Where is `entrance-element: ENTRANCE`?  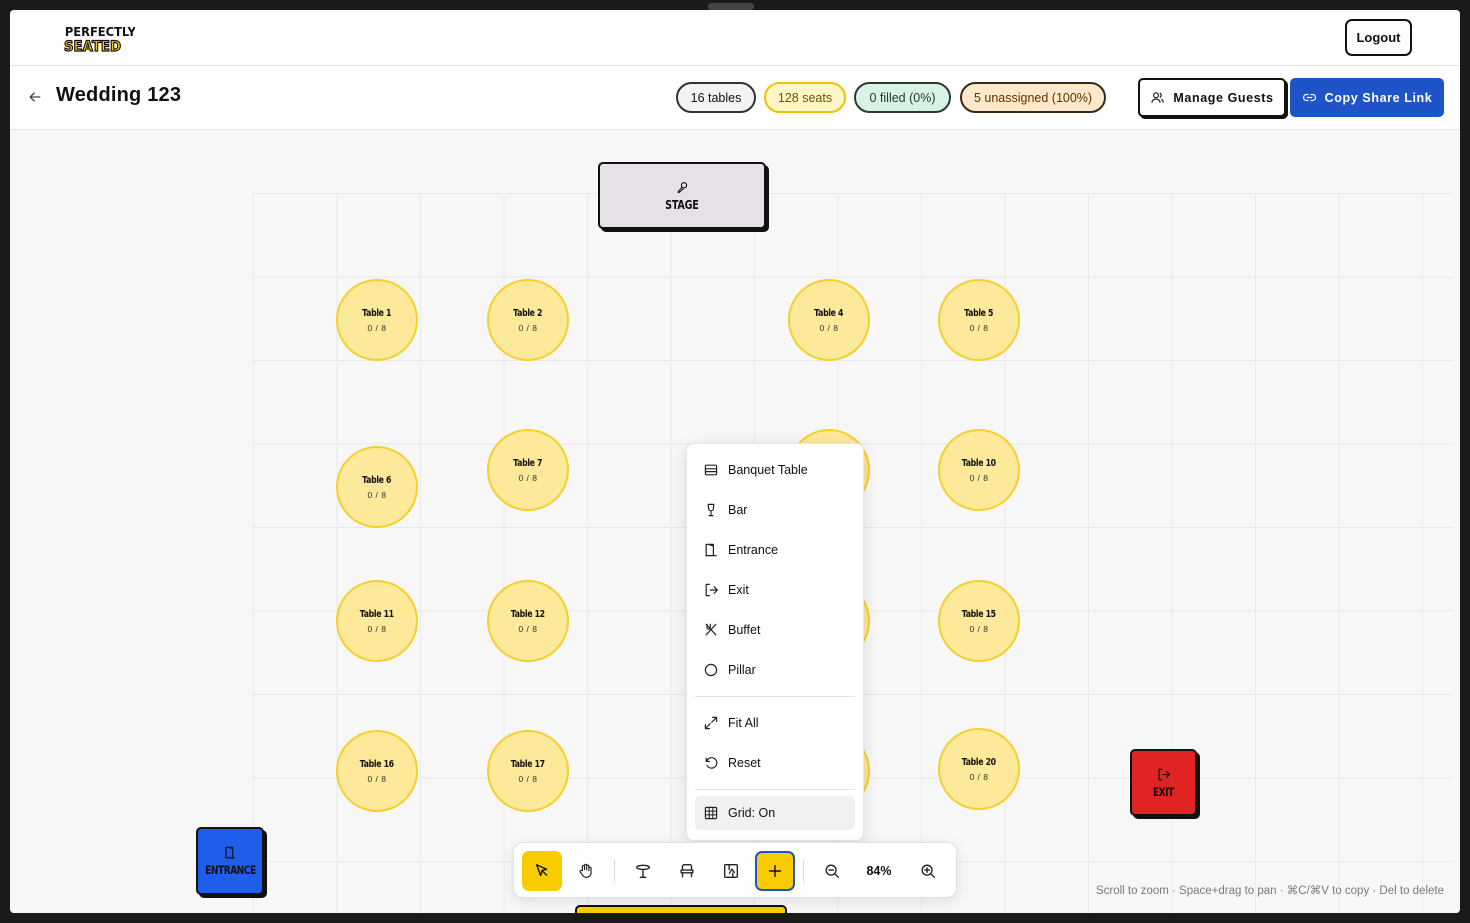 entrance-element: ENTRANCE is located at coordinates (230, 861).